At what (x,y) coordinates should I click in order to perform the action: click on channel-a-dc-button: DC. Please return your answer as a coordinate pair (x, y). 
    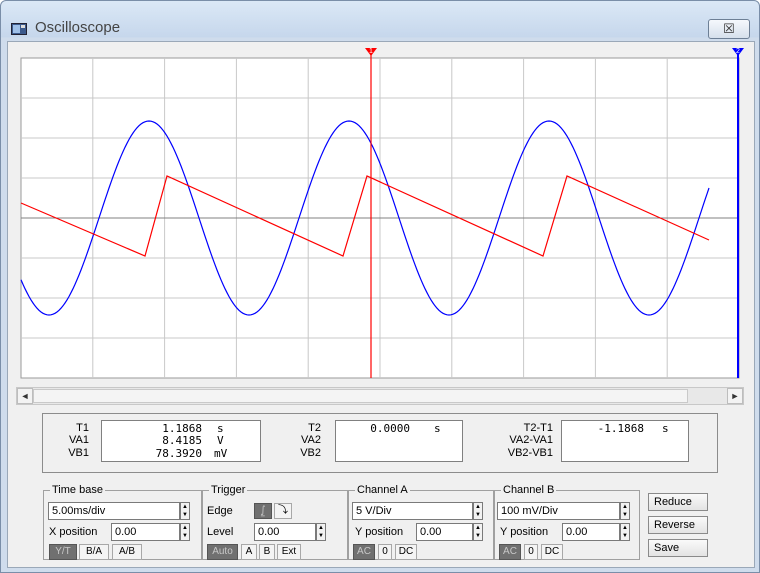
    Looking at the image, I should click on (406, 552).